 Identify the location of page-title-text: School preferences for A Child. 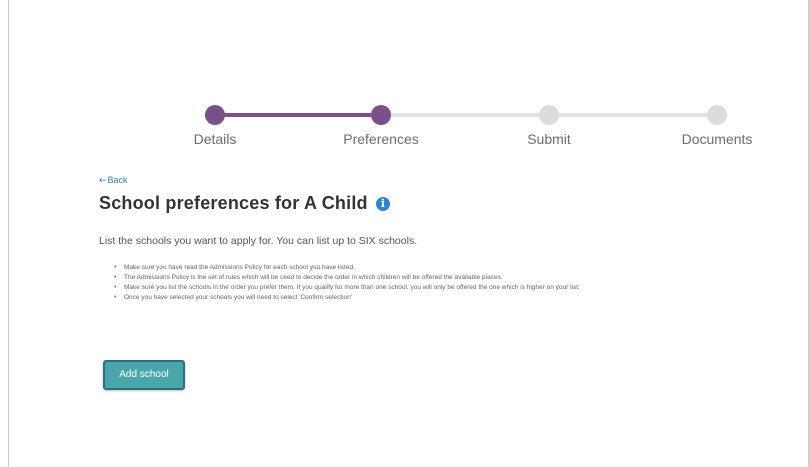
(233, 203).